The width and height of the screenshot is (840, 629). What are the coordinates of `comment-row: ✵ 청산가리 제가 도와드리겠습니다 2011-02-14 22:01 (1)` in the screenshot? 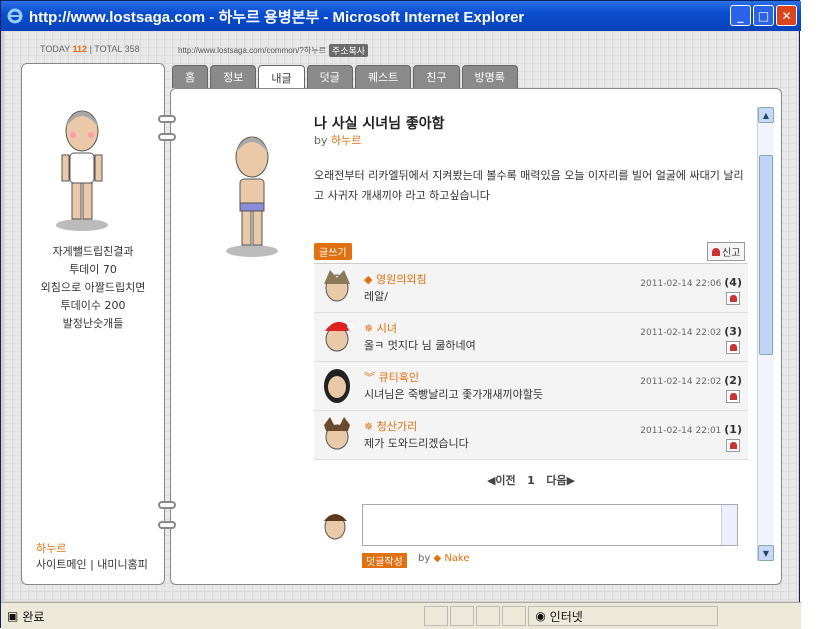 It's located at (531, 435).